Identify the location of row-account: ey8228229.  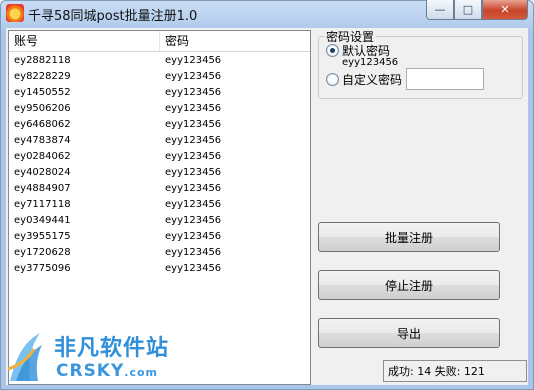
(42, 76).